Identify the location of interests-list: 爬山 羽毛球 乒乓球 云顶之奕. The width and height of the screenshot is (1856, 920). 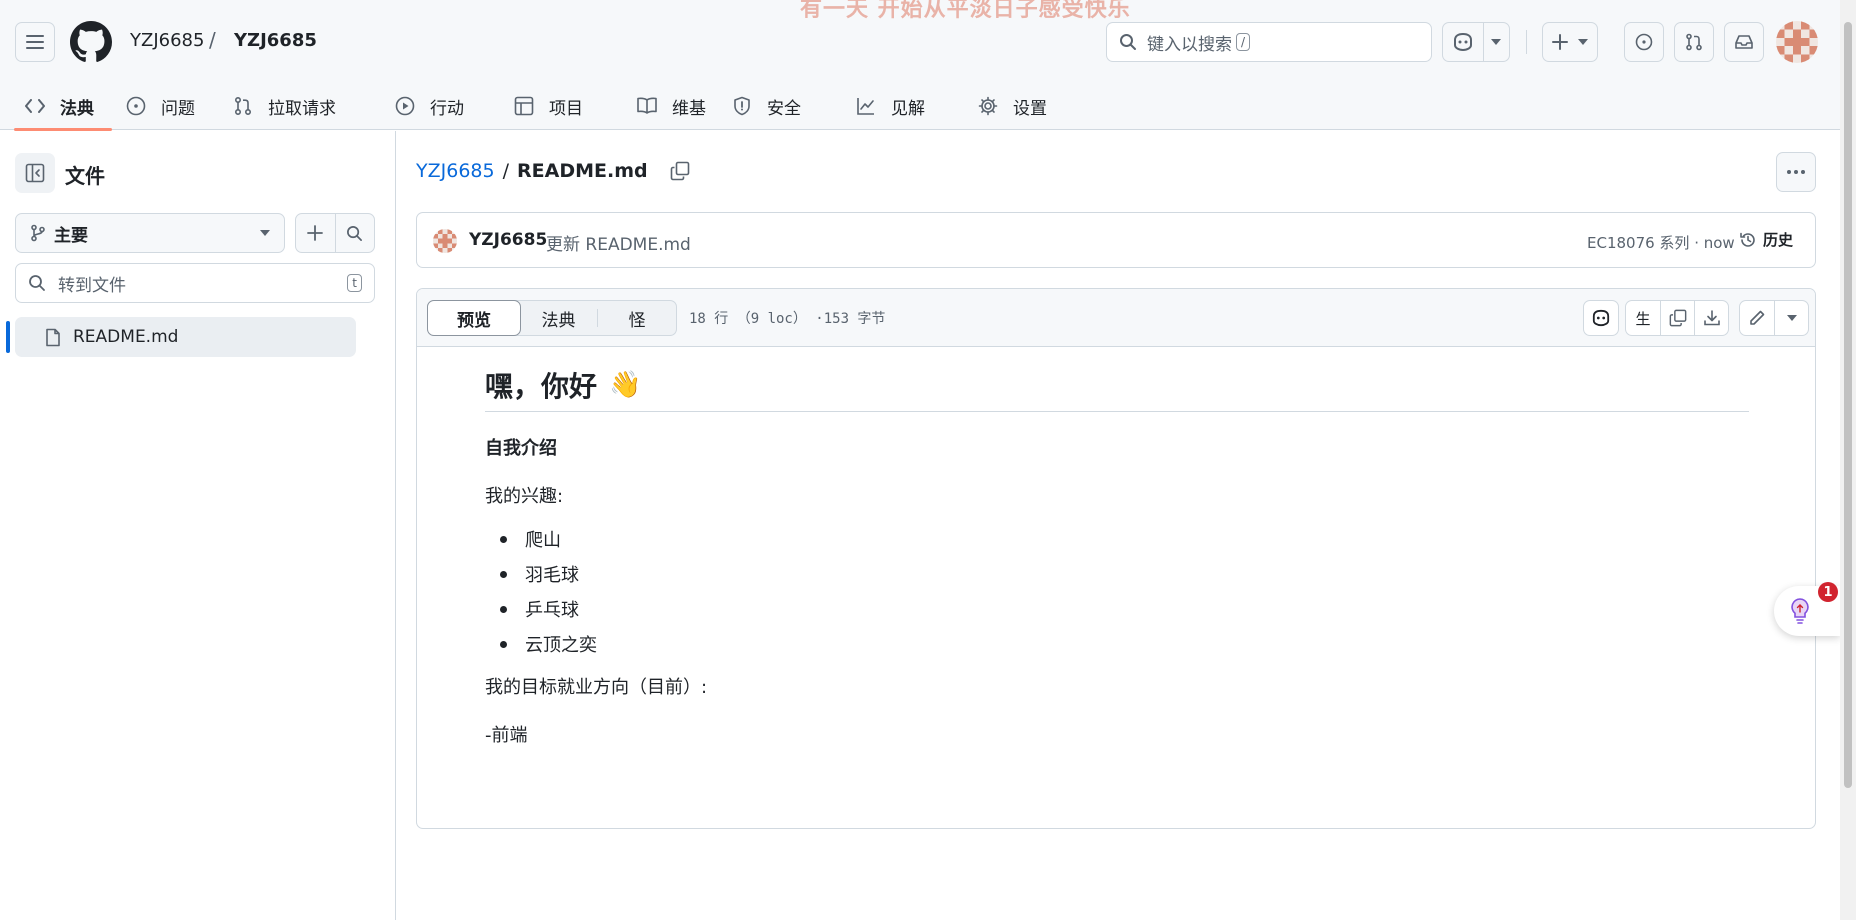
(1117, 596).